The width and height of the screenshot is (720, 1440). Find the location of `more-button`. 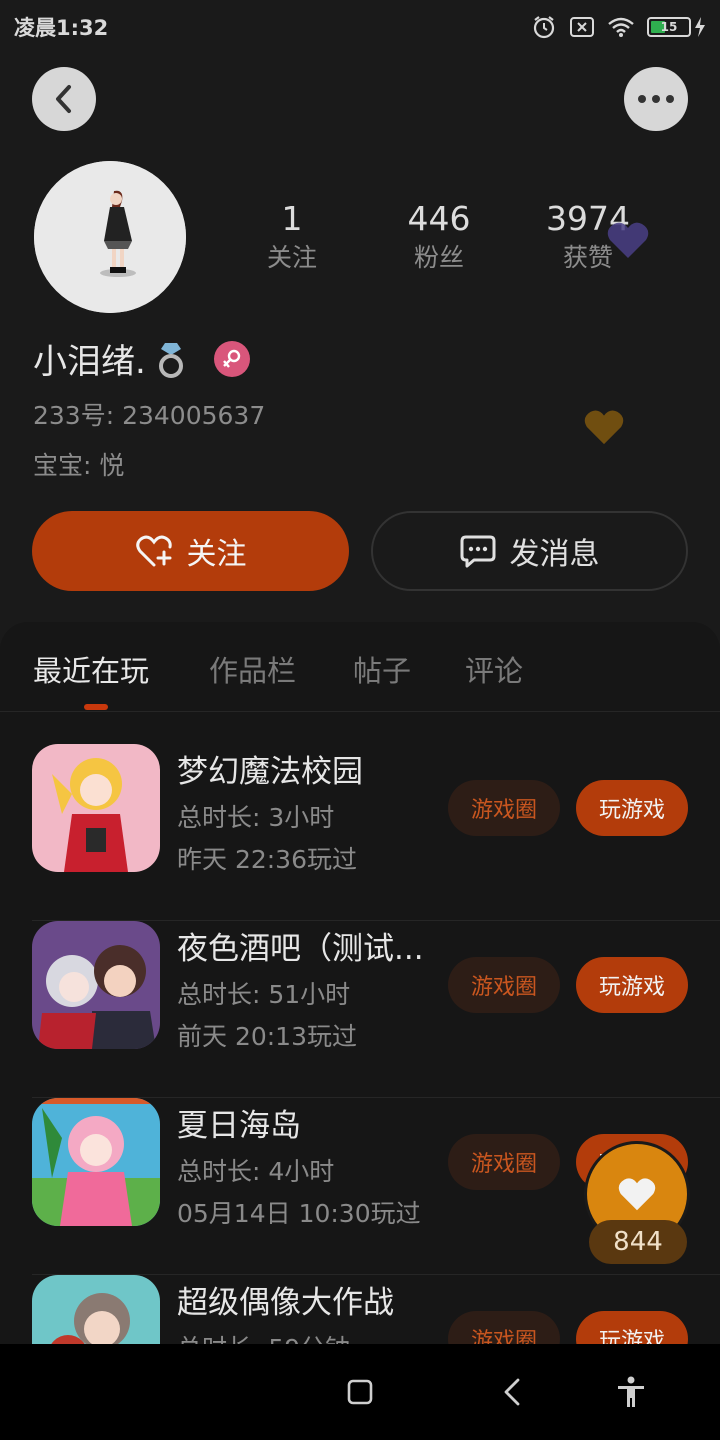

more-button is located at coordinates (656, 99).